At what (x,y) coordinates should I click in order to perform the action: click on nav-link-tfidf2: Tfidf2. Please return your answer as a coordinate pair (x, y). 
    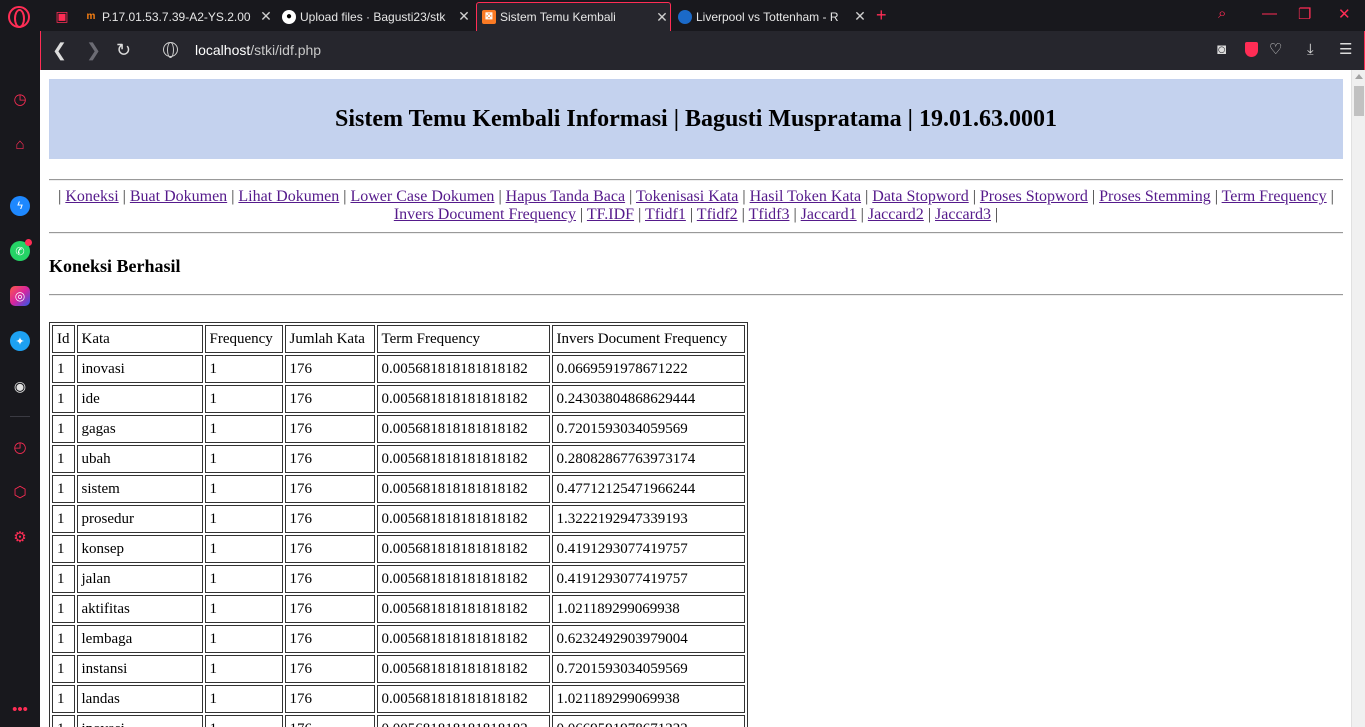
    Looking at the image, I should click on (717, 214).